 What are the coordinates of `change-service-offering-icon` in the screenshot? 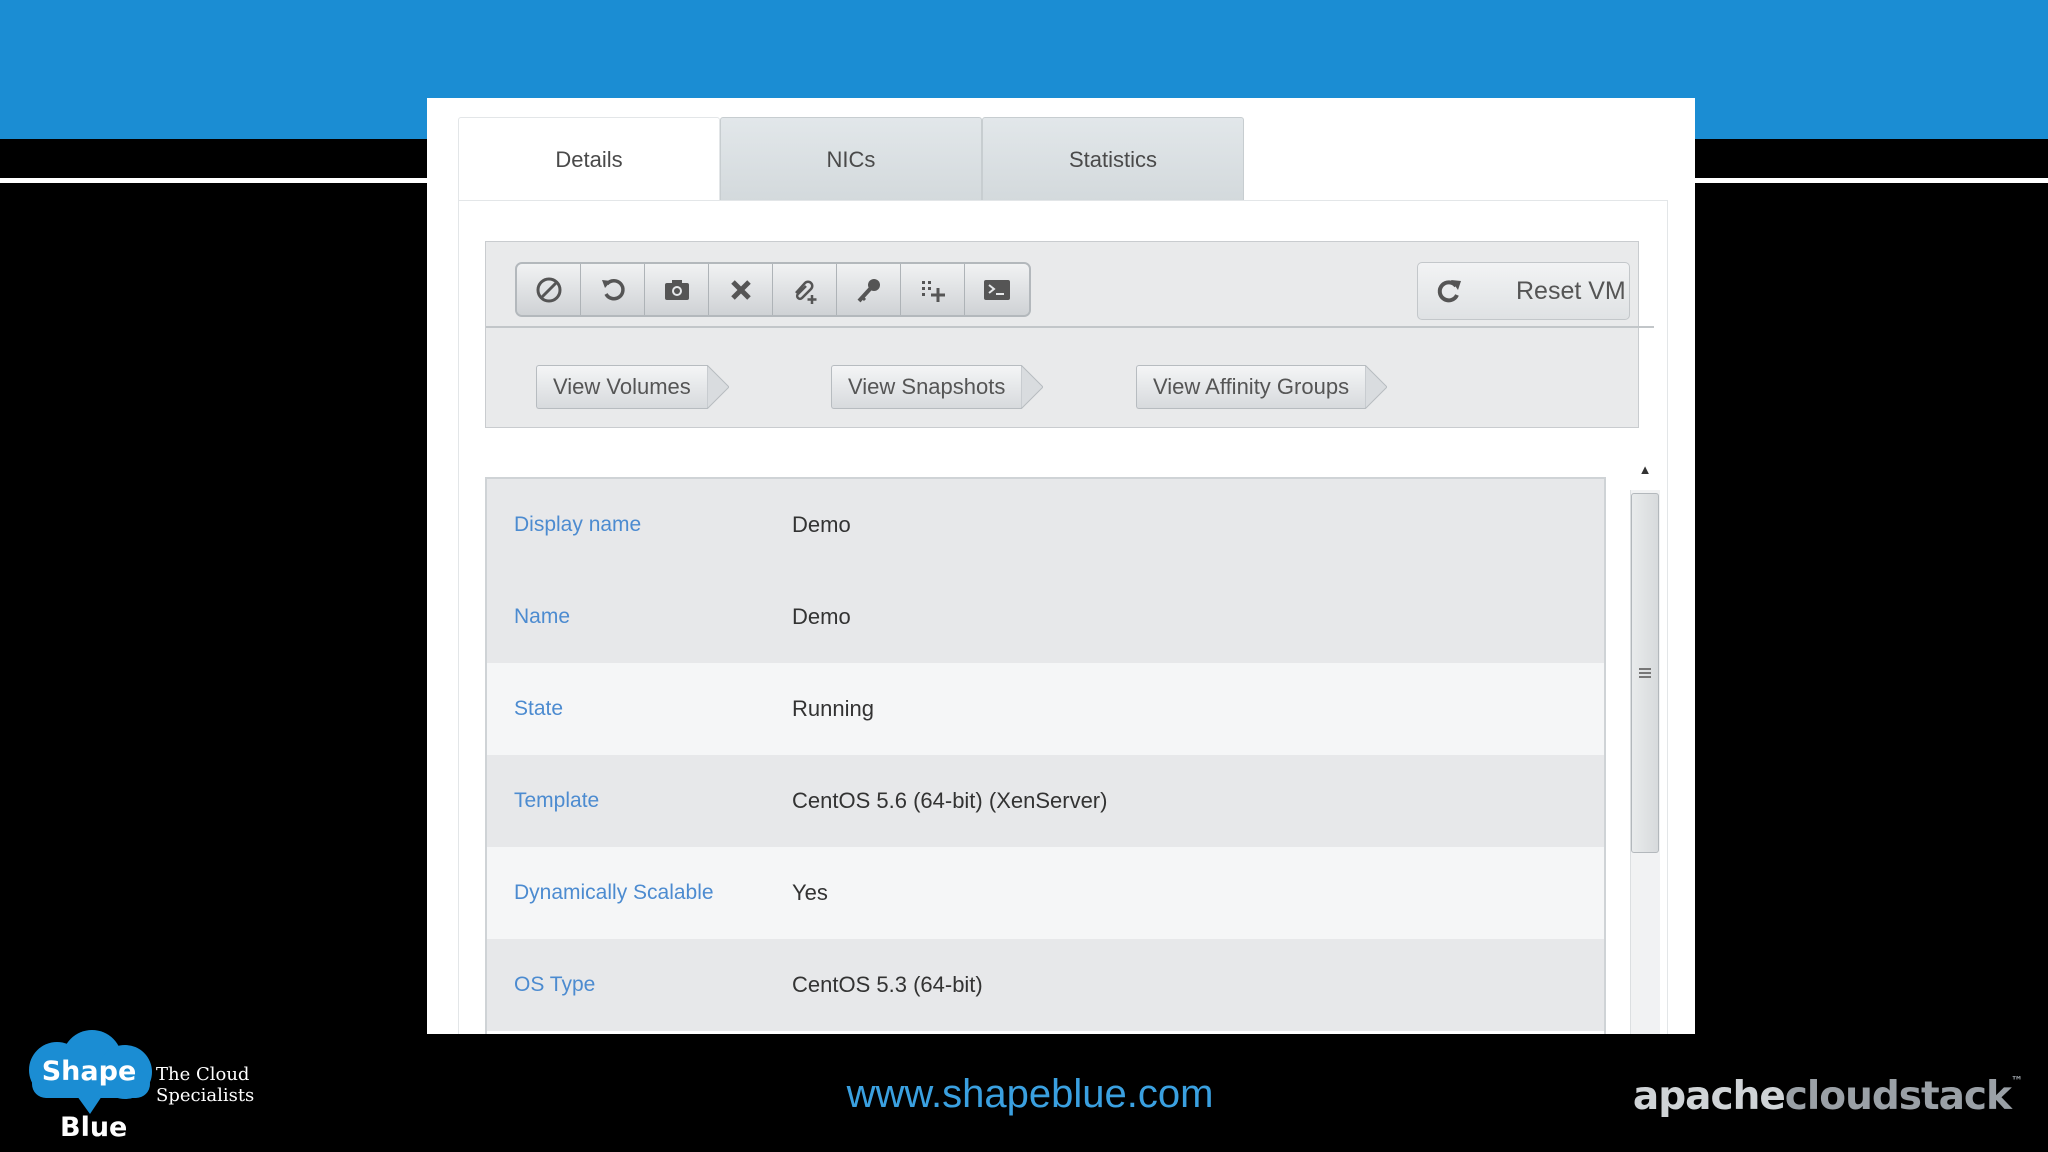 It's located at (933, 291).